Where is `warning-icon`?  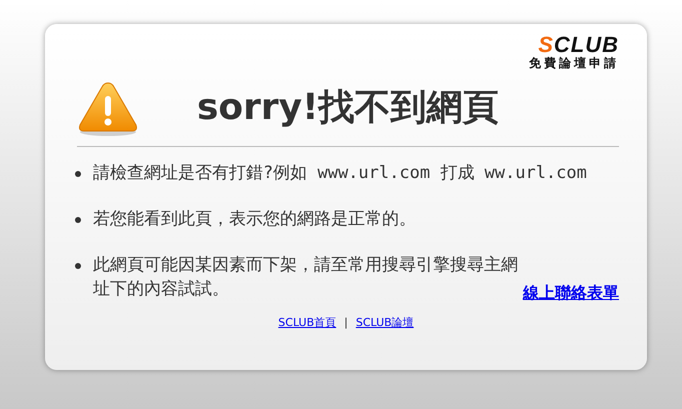 warning-icon is located at coordinates (108, 108).